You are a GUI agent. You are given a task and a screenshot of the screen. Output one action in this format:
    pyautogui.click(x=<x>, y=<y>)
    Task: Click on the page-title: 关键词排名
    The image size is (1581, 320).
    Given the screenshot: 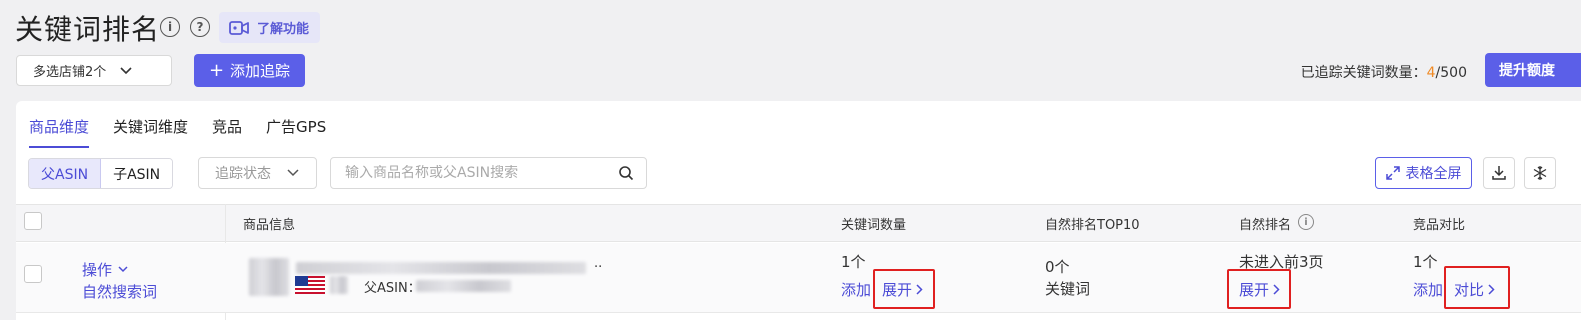 What is the action you would take?
    pyautogui.click(x=88, y=29)
    